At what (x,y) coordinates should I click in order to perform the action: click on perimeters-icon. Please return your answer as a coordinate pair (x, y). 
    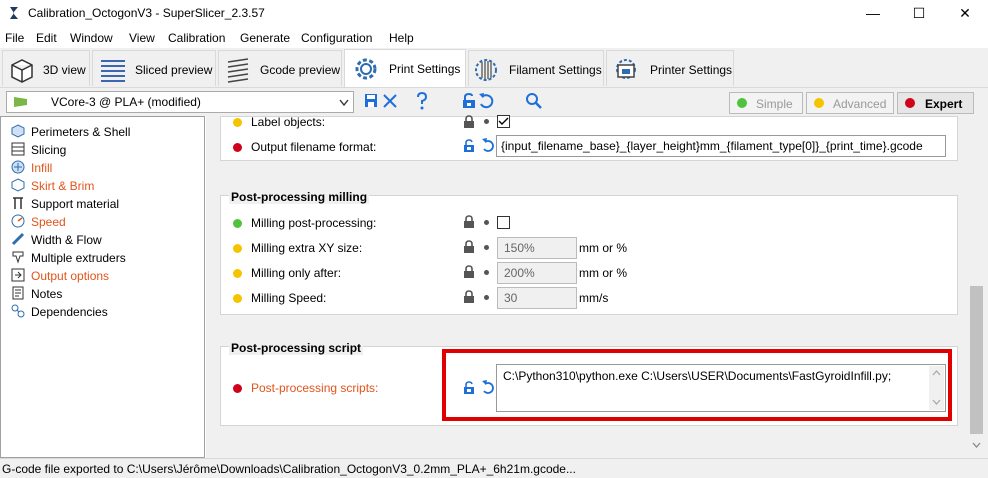
    Looking at the image, I should click on (18, 131).